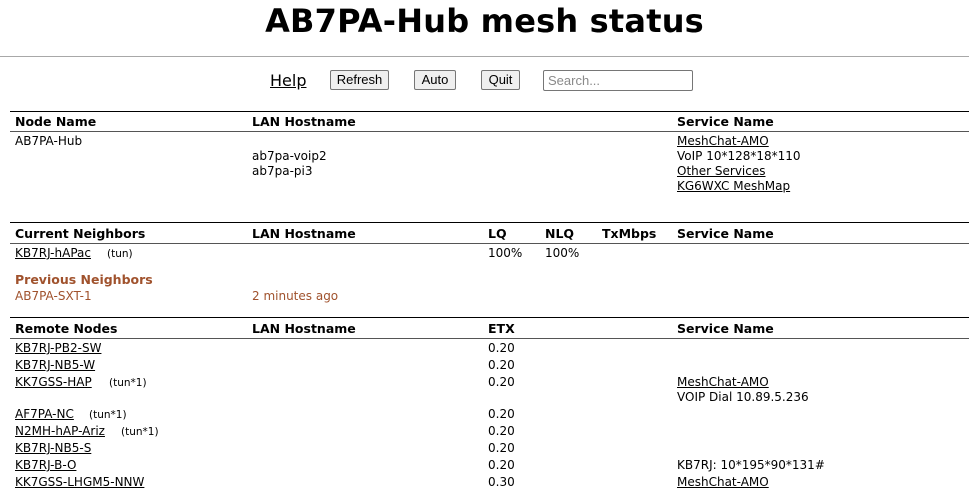  Describe the element at coordinates (53, 448) in the screenshot. I see `remote-node-link: KB7RJ-NB5-S` at that location.